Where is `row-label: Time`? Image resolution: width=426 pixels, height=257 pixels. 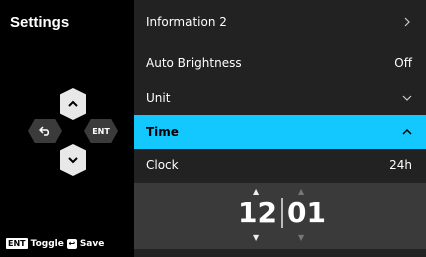 row-label: Time is located at coordinates (162, 132).